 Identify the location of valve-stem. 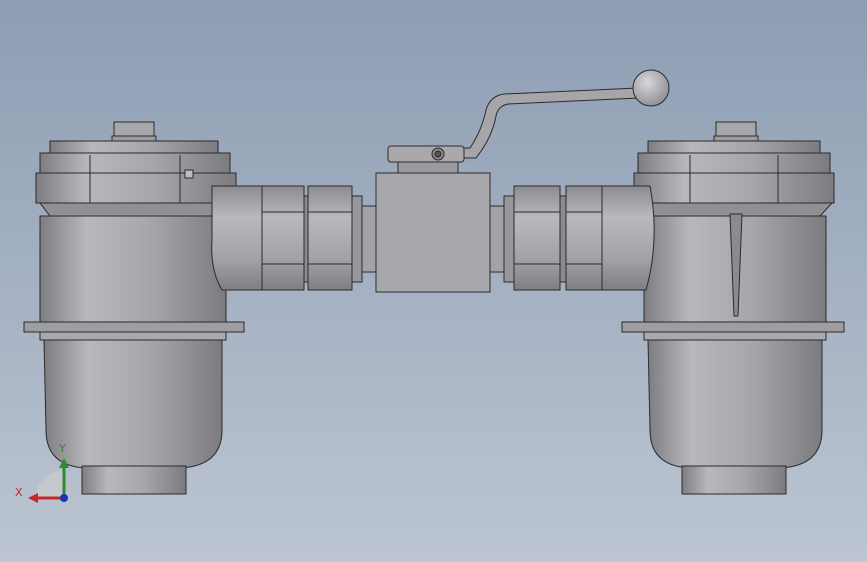
(426, 154).